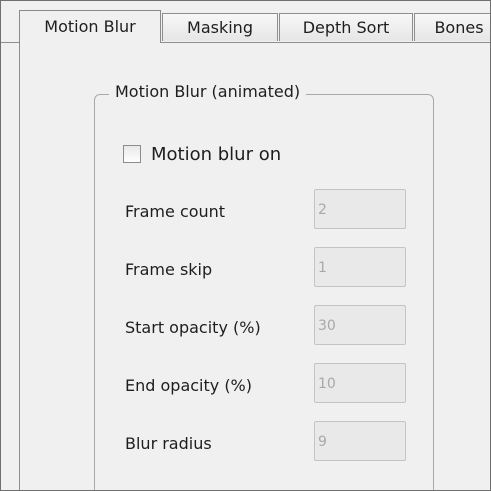  I want to click on frame-skip-input: 1, so click(360, 267).